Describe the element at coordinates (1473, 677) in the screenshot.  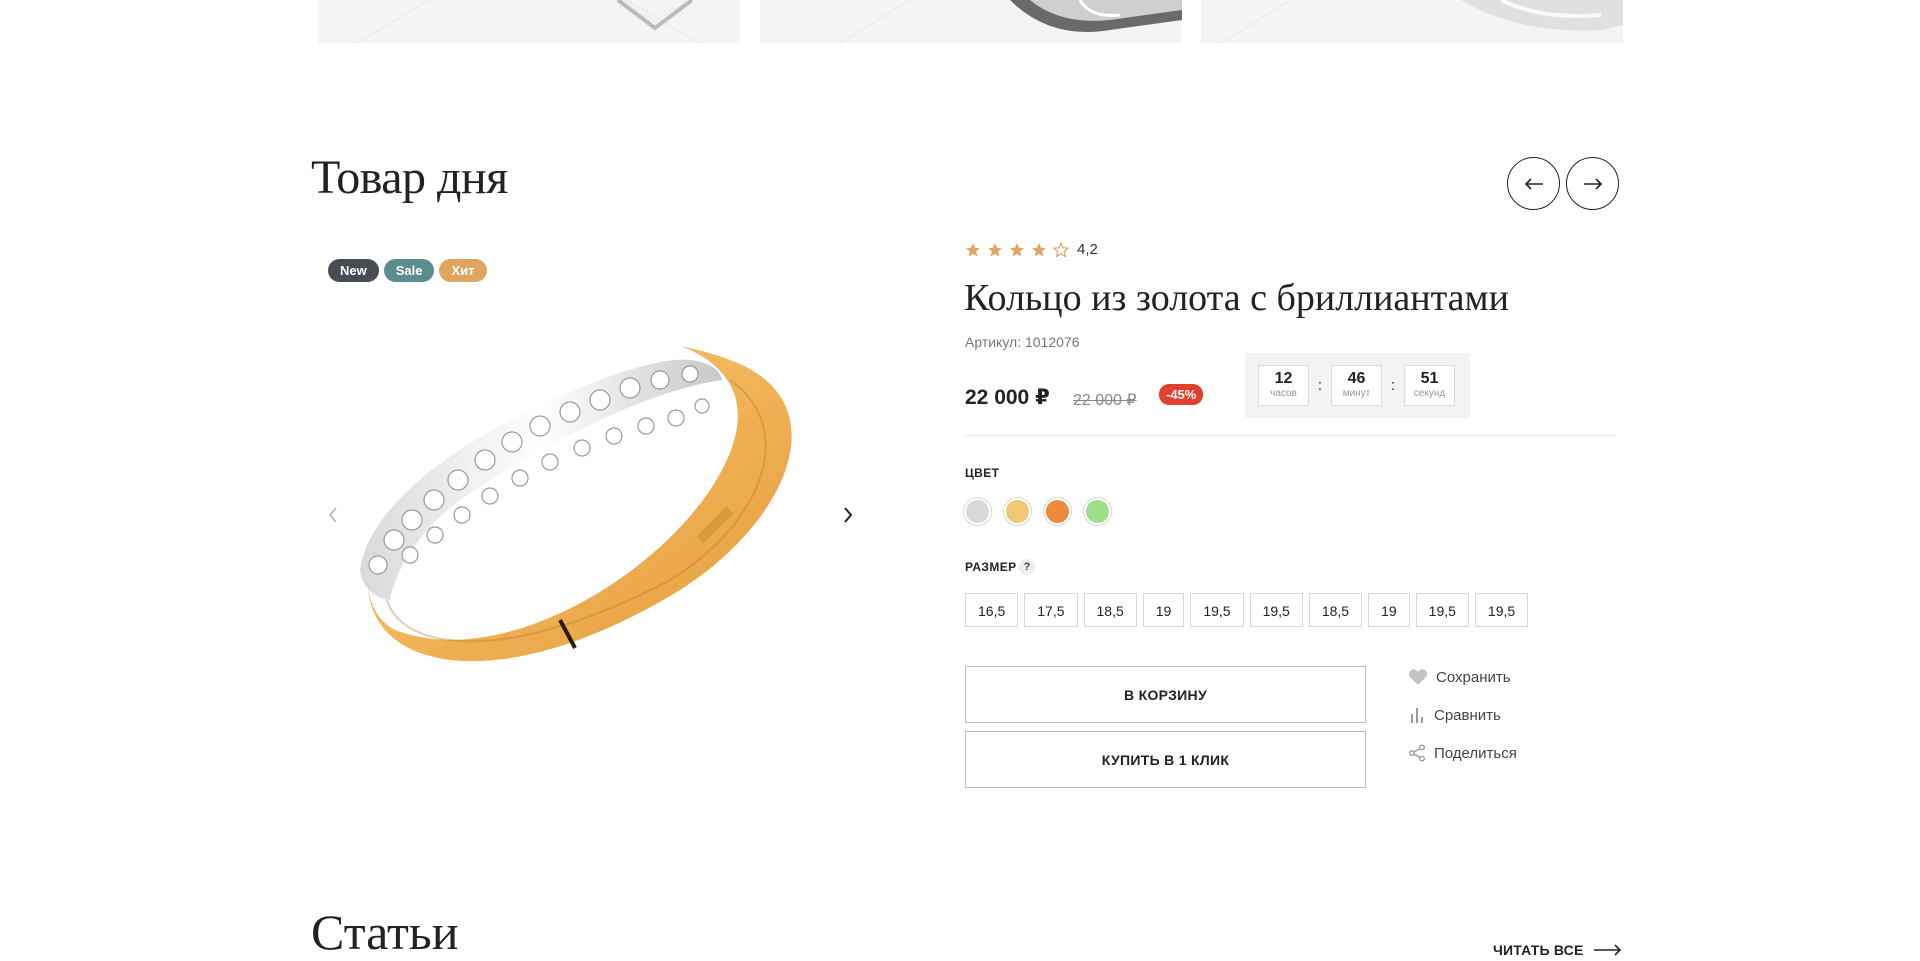
I see `save-label: Сохранить` at that location.